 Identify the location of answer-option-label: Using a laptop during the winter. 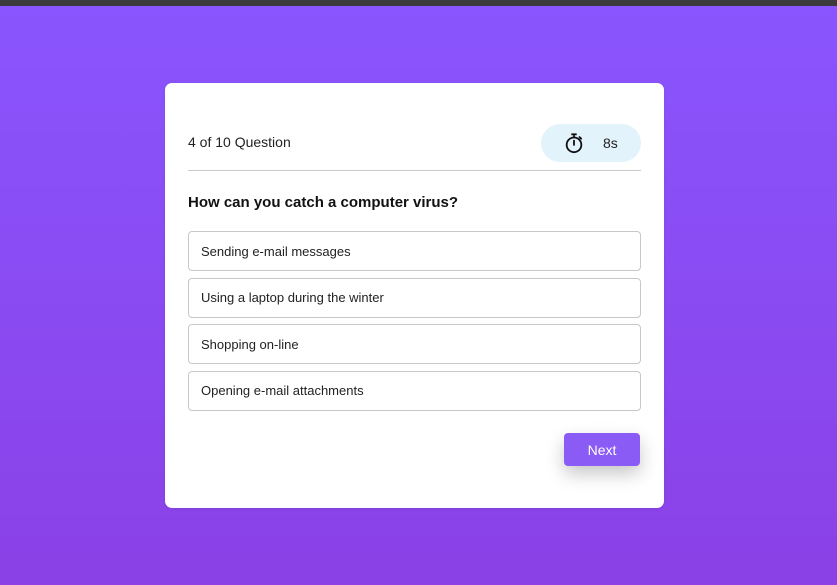
(292, 297).